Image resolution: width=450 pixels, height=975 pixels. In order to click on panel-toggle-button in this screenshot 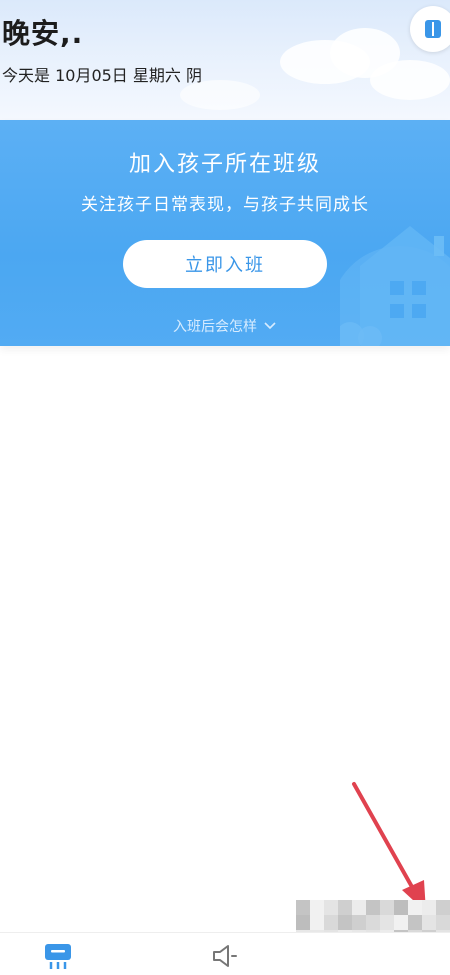, I will do `click(430, 29)`.